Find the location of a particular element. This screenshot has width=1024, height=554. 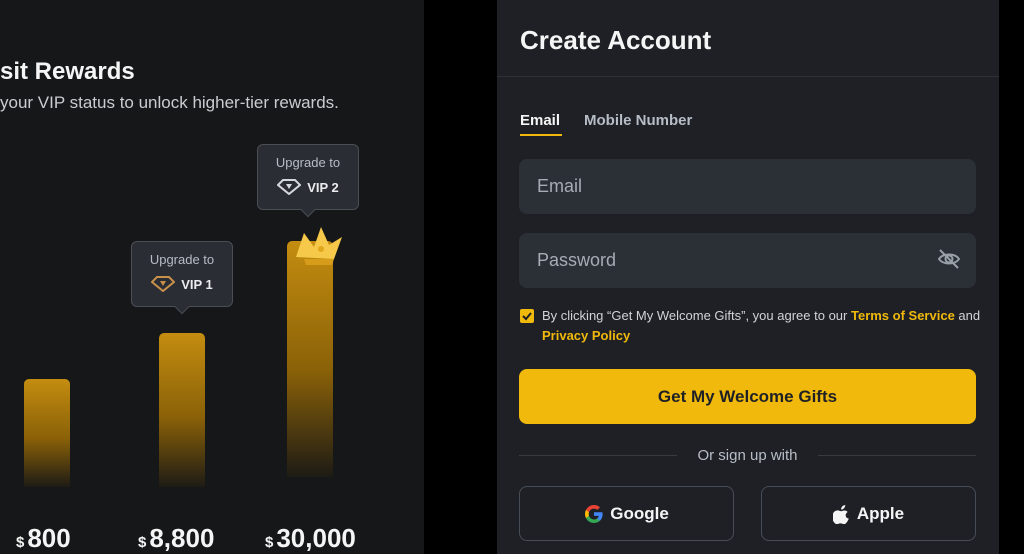

upgrade-tooltip-vip2: Upgrade to VIP 2 is located at coordinates (308, 177).